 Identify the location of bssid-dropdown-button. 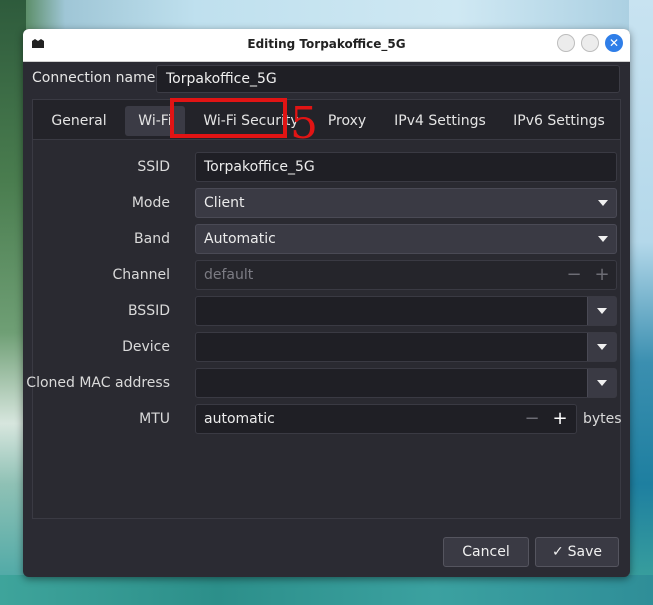
(601, 311).